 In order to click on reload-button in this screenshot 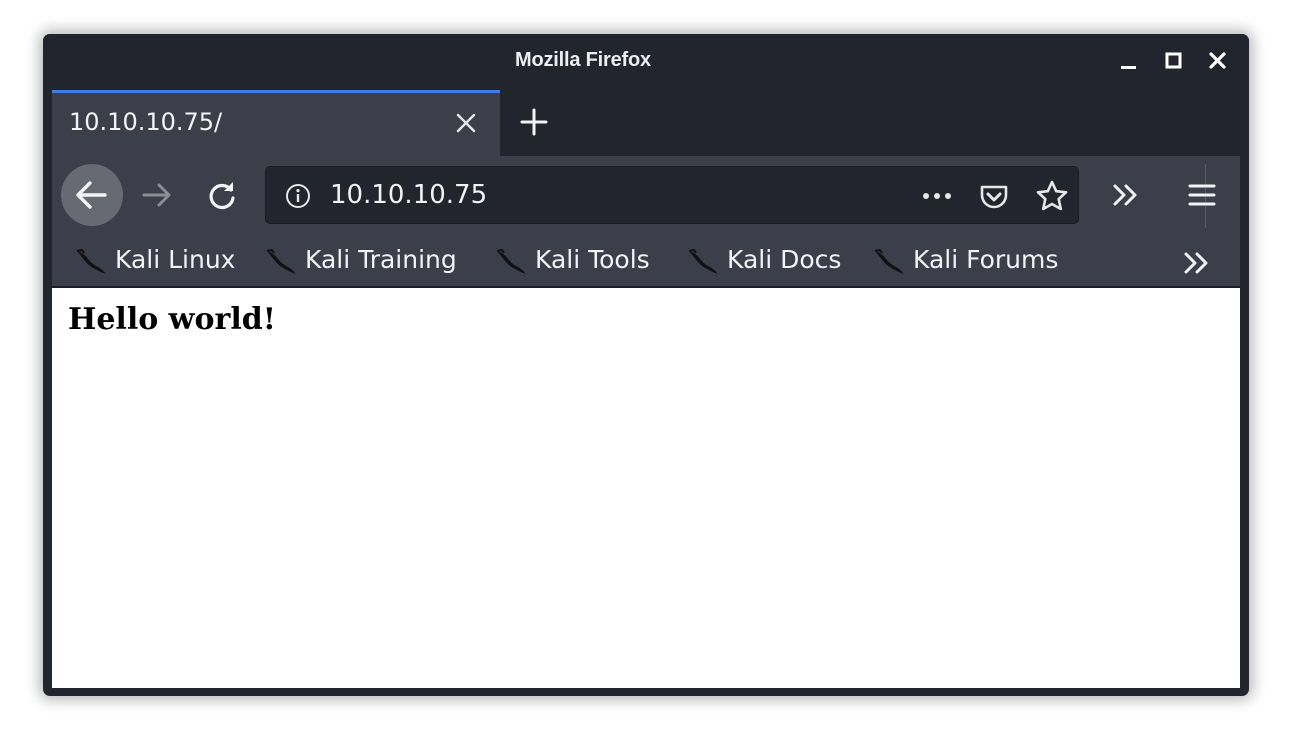, I will do `click(222, 195)`.